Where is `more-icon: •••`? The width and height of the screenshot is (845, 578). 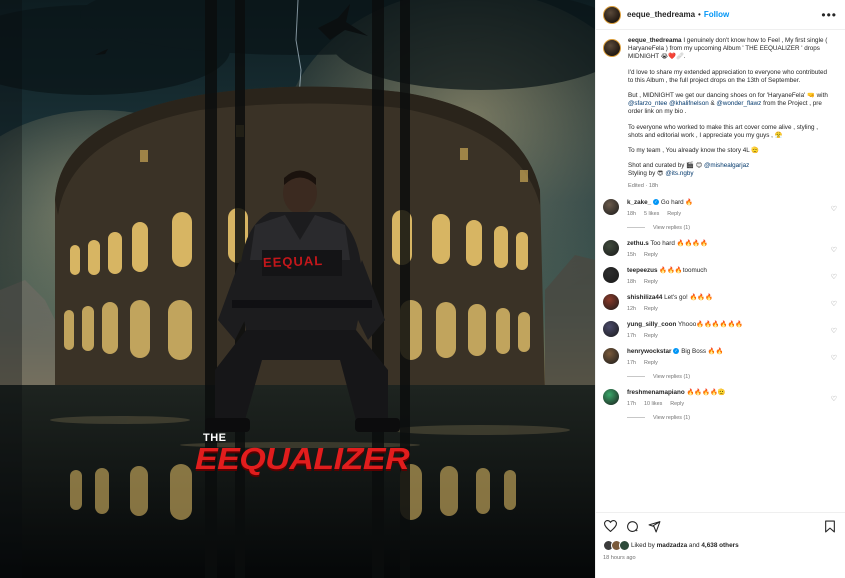 more-icon: ••• is located at coordinates (829, 15).